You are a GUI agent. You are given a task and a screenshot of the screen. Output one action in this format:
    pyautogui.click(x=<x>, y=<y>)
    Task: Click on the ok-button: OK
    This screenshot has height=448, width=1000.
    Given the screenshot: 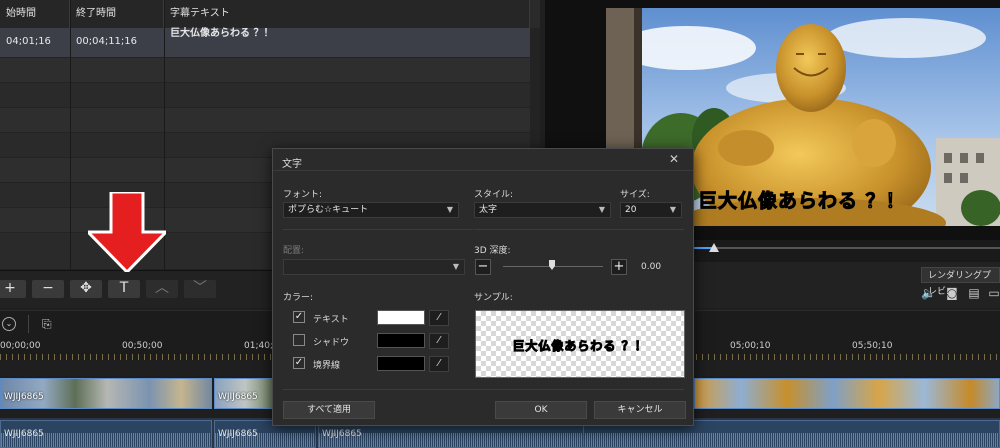 What is the action you would take?
    pyautogui.click(x=541, y=410)
    